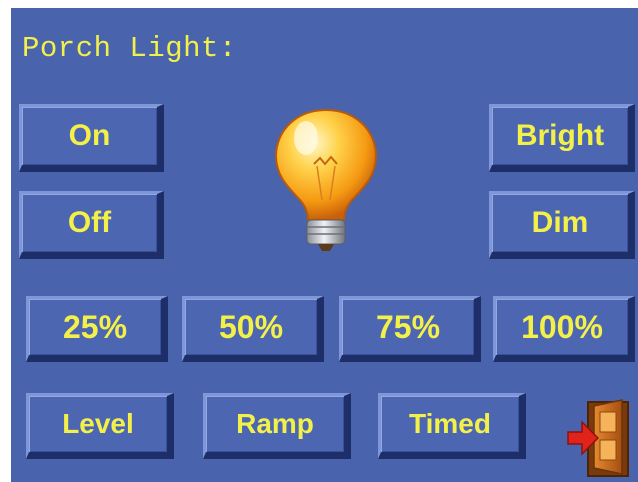  What do you see at coordinates (410, 329) in the screenshot?
I see `preset-75-button: 75%` at bounding box center [410, 329].